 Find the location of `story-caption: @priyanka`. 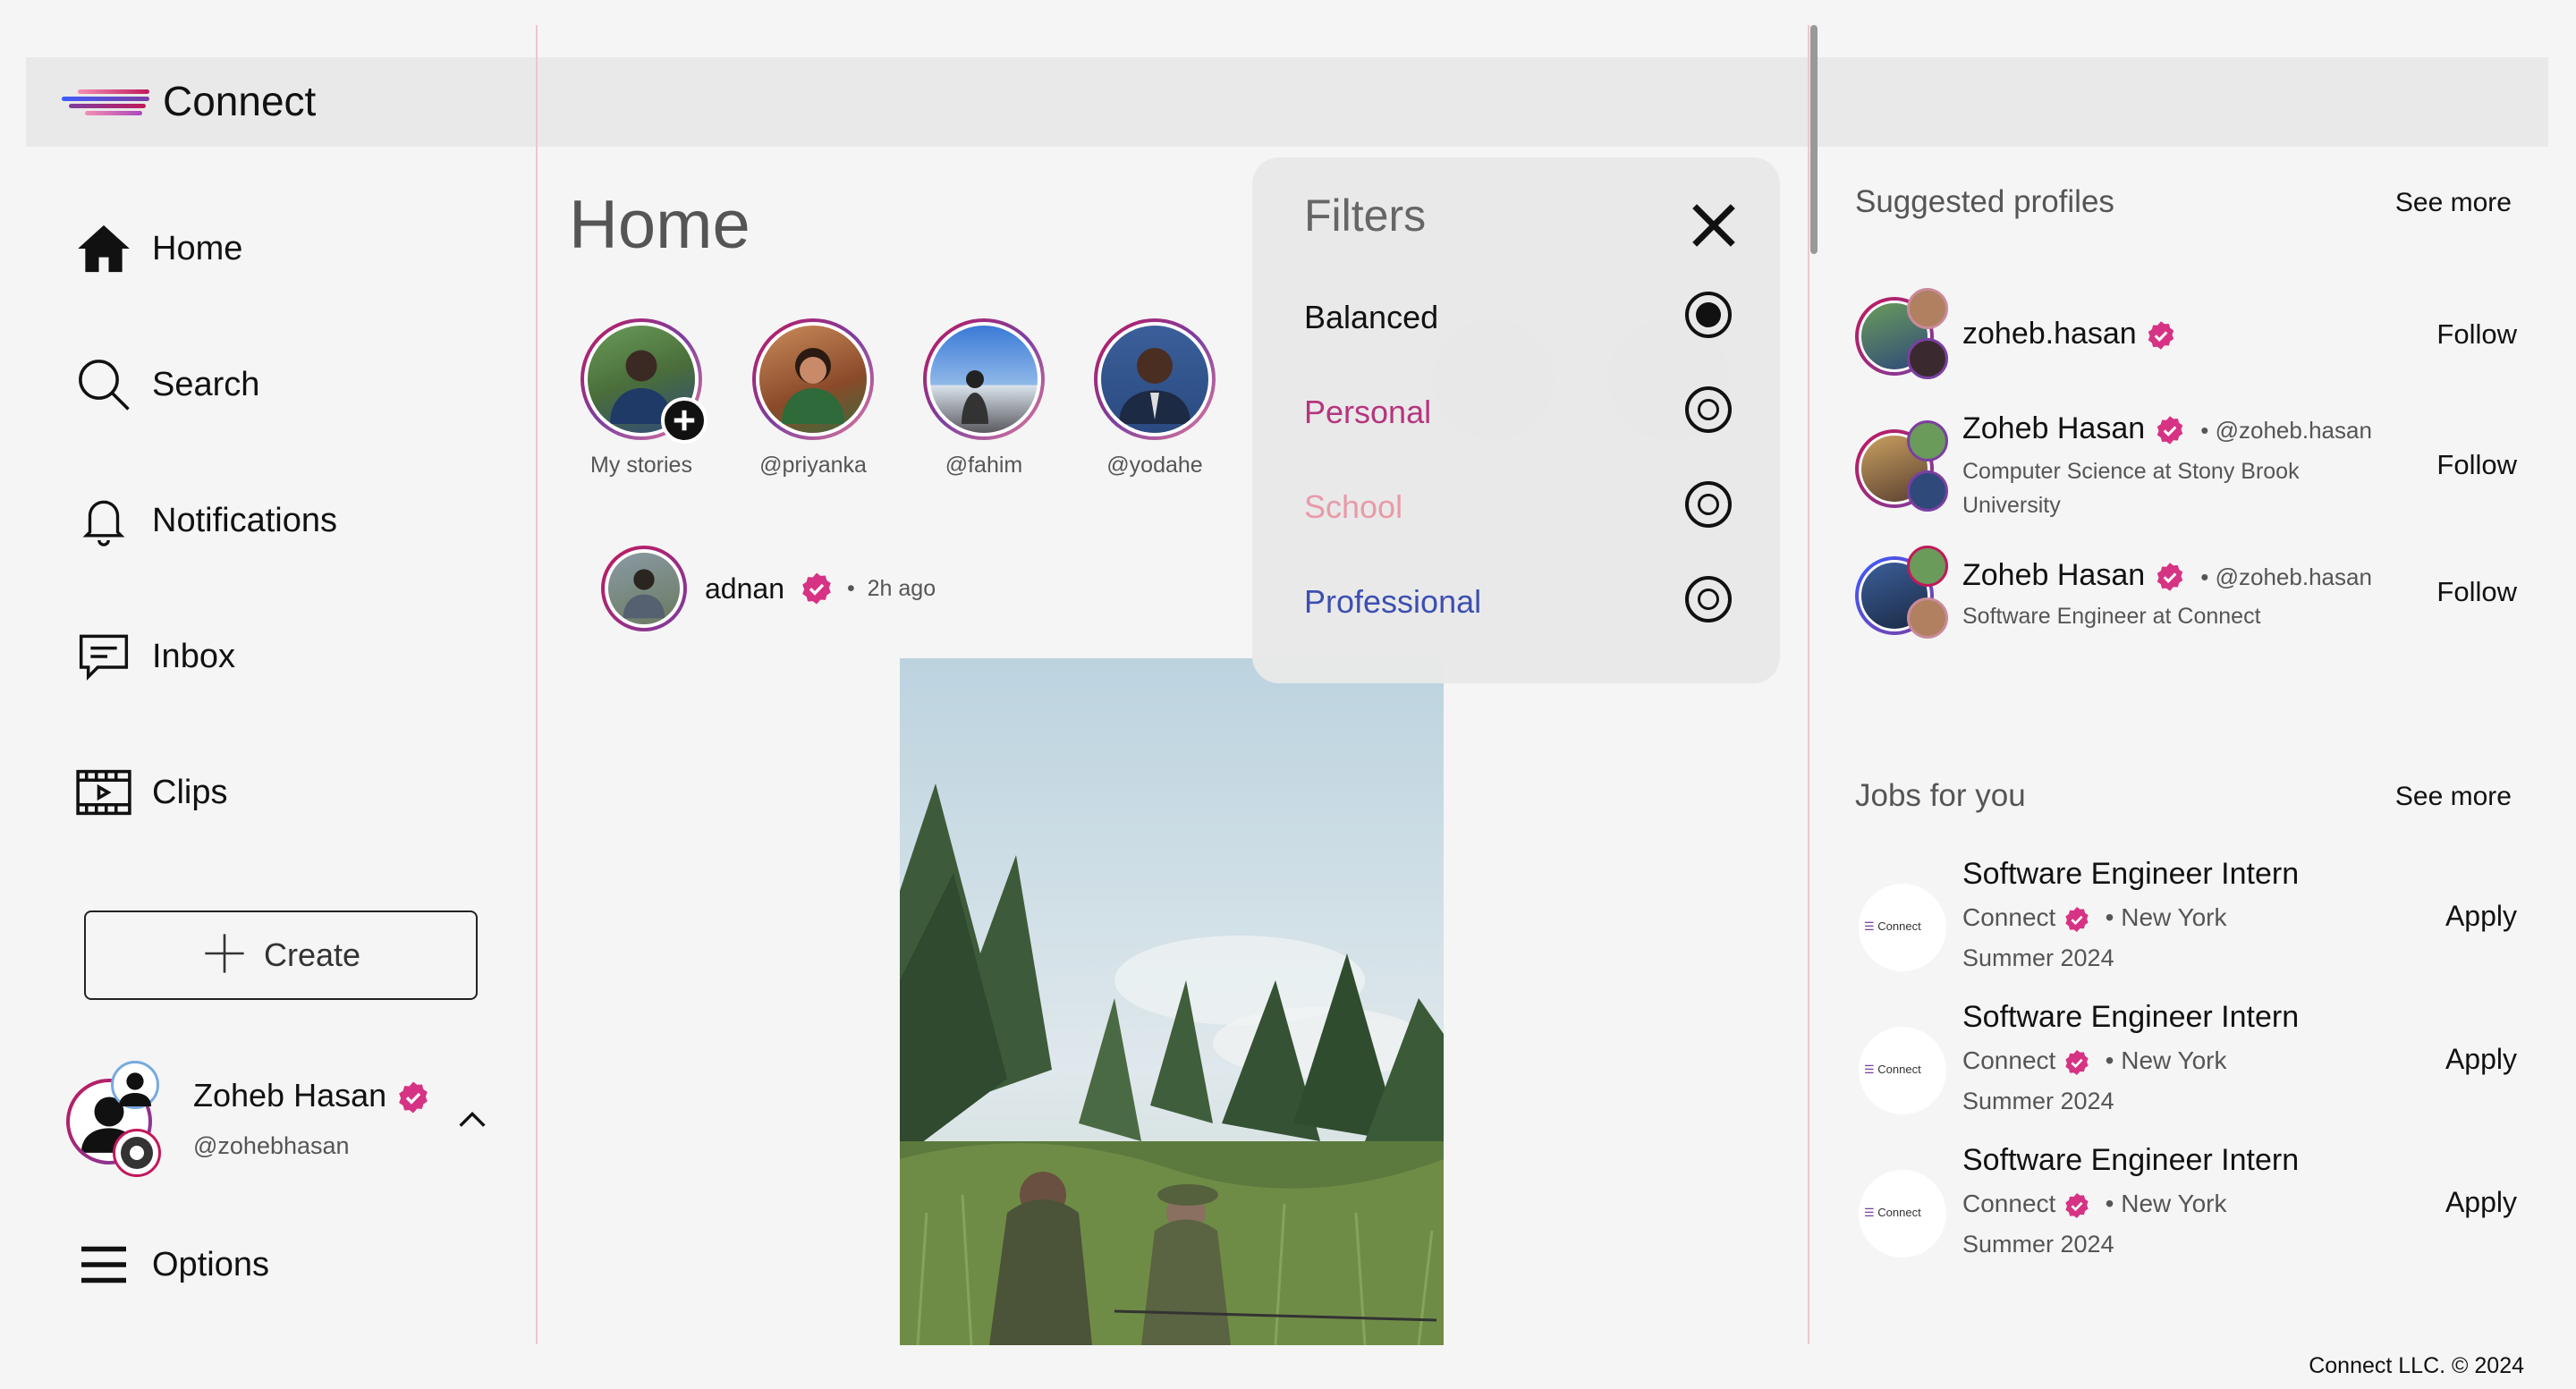

story-caption: @priyanka is located at coordinates (813, 465).